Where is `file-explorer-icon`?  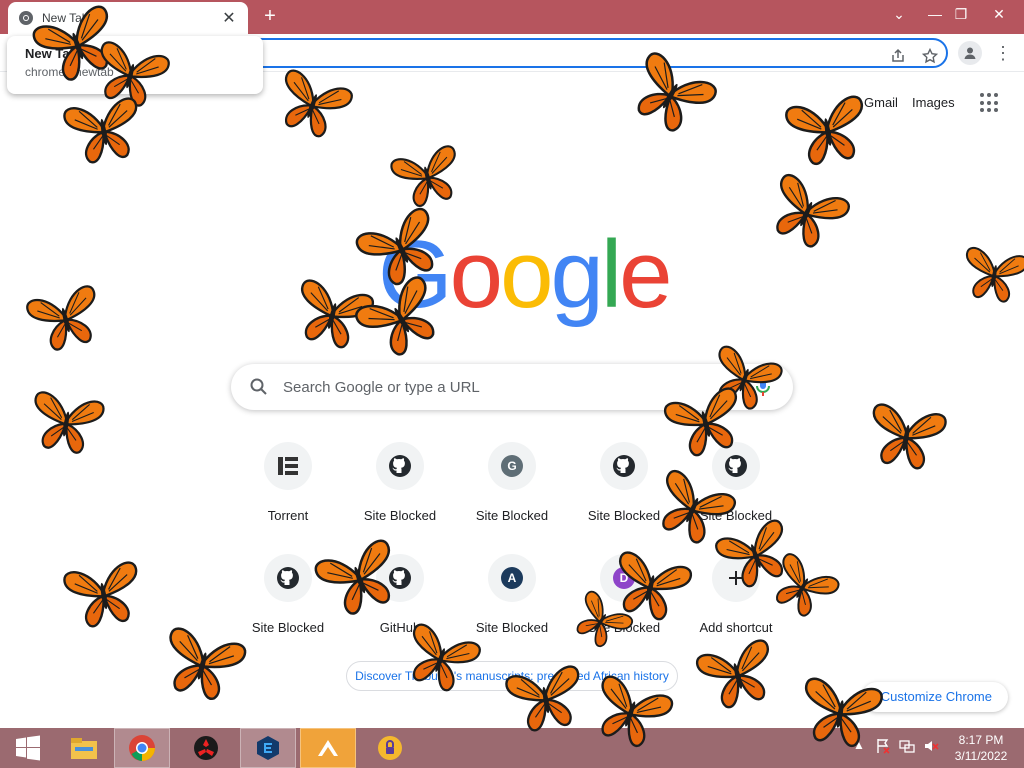 file-explorer-icon is located at coordinates (84, 748).